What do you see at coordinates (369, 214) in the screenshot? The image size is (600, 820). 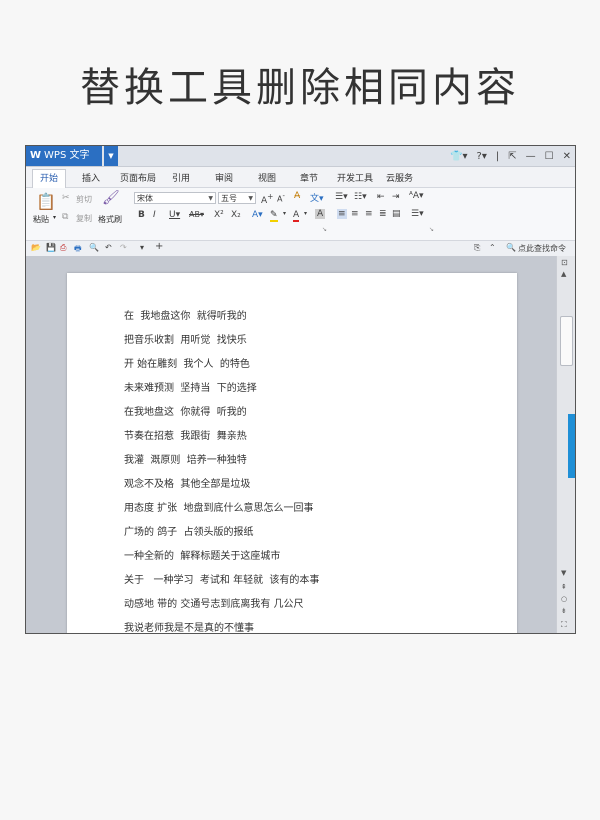 I see `align-right-icon: ≡` at bounding box center [369, 214].